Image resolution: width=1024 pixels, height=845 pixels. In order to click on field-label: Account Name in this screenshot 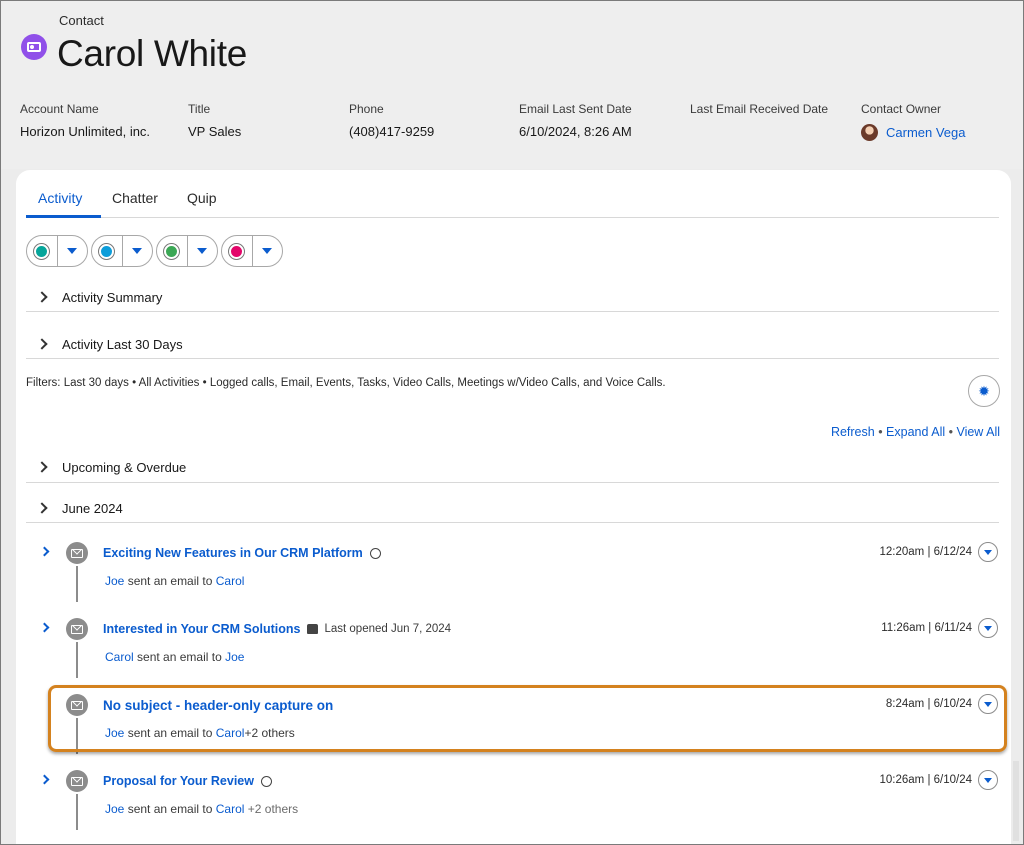, I will do `click(59, 109)`.